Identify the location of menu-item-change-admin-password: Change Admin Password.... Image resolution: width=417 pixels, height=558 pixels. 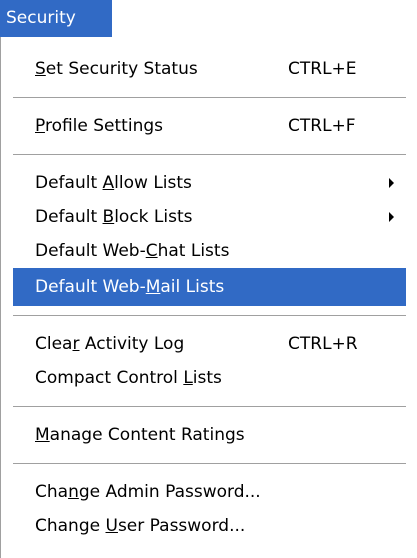
(209, 492).